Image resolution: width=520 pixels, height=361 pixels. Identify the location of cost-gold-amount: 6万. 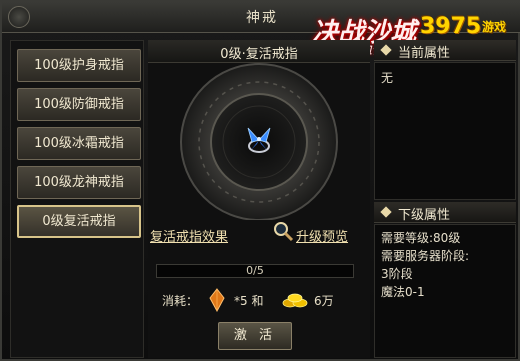
(324, 301).